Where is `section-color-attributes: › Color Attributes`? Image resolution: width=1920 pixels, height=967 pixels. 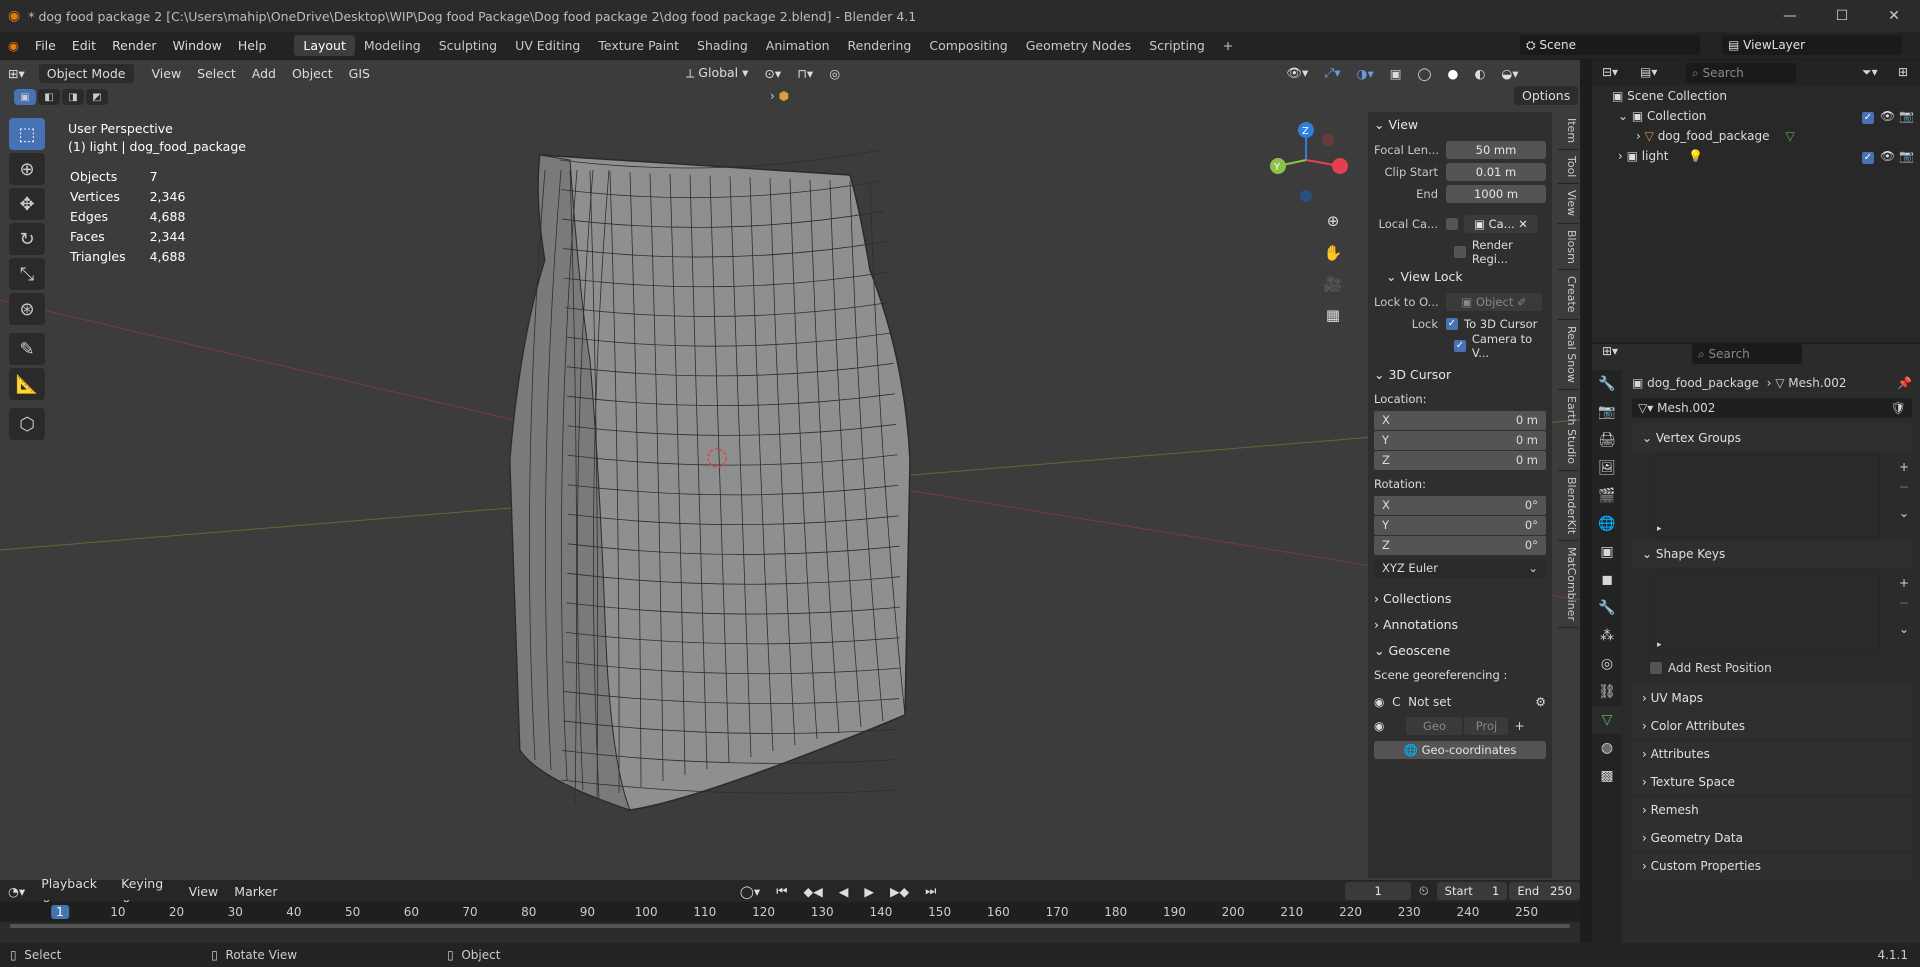
section-color-attributes: › Color Attributes is located at coordinates (1772, 726).